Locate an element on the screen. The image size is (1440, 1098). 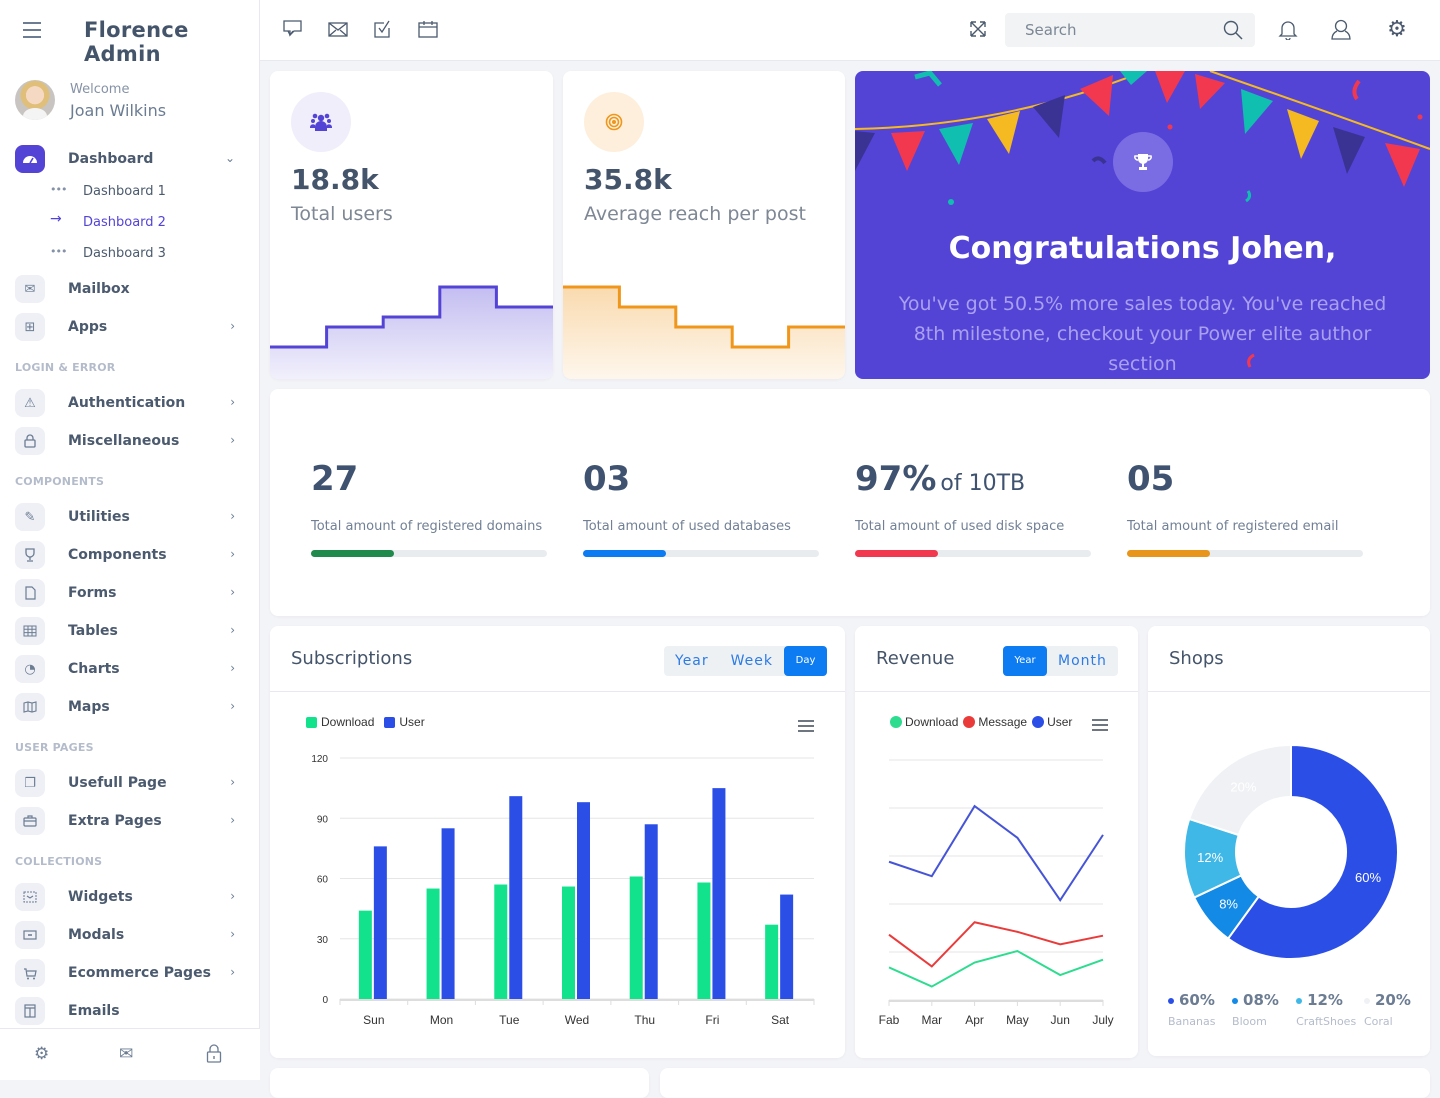
y-tick-label: 30 is located at coordinates (323, 940).